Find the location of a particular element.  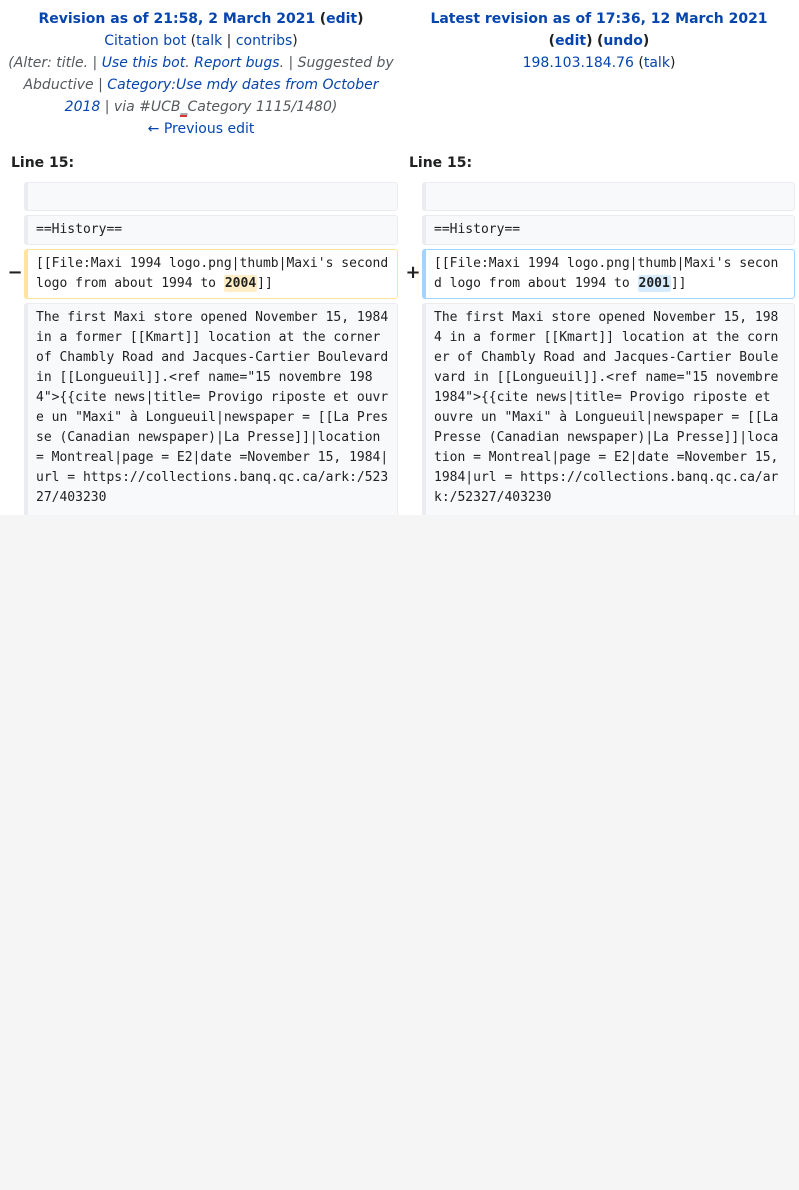

old-revision-link: Revision as of 21:58, 2 March 2021 is located at coordinates (176, 19).